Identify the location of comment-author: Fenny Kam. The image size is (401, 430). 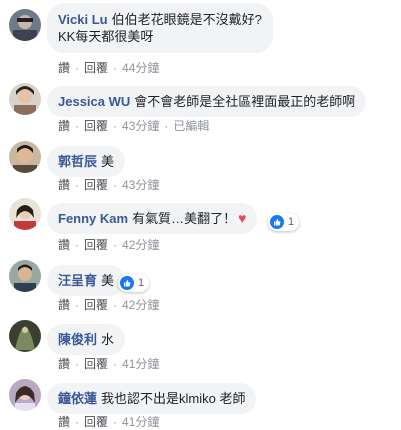
(93, 218).